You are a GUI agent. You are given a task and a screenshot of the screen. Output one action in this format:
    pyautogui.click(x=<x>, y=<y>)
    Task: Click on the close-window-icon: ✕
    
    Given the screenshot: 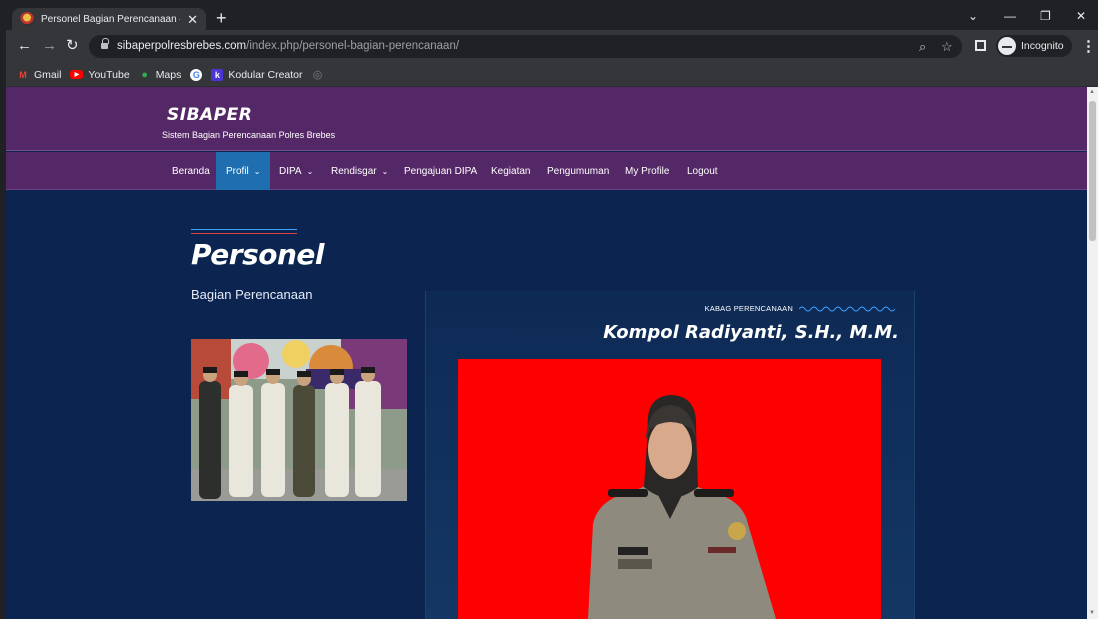 What is the action you would take?
    pyautogui.click(x=1081, y=16)
    